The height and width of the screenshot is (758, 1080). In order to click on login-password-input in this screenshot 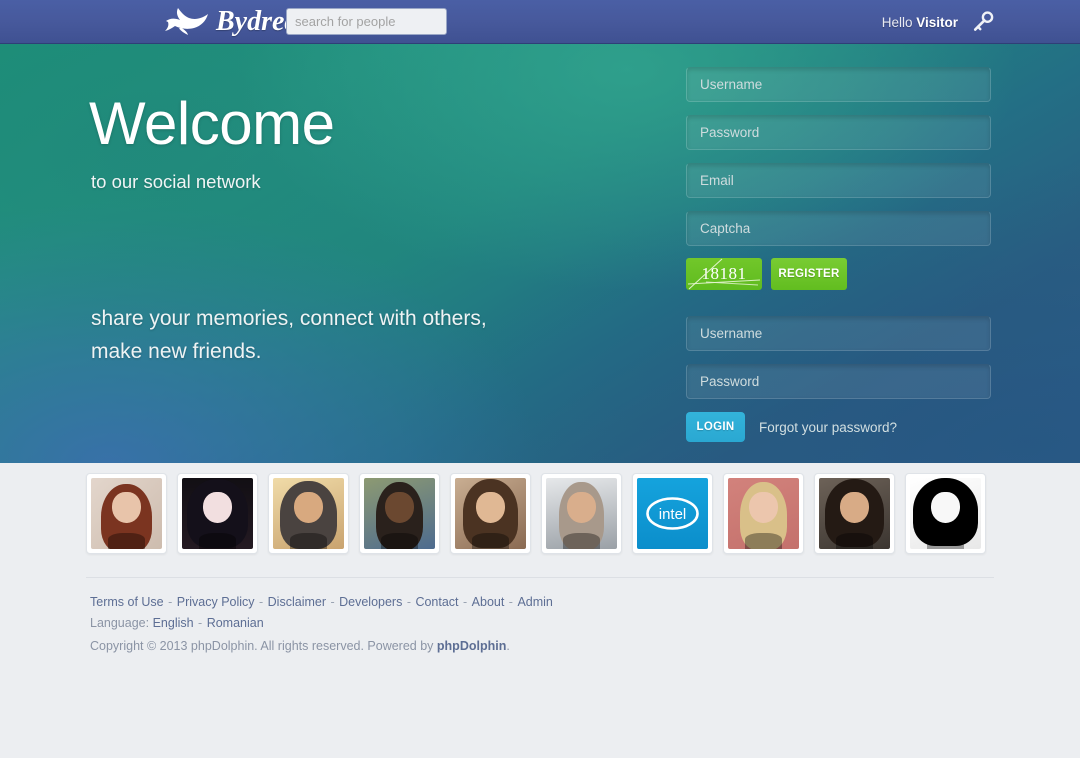, I will do `click(838, 381)`.